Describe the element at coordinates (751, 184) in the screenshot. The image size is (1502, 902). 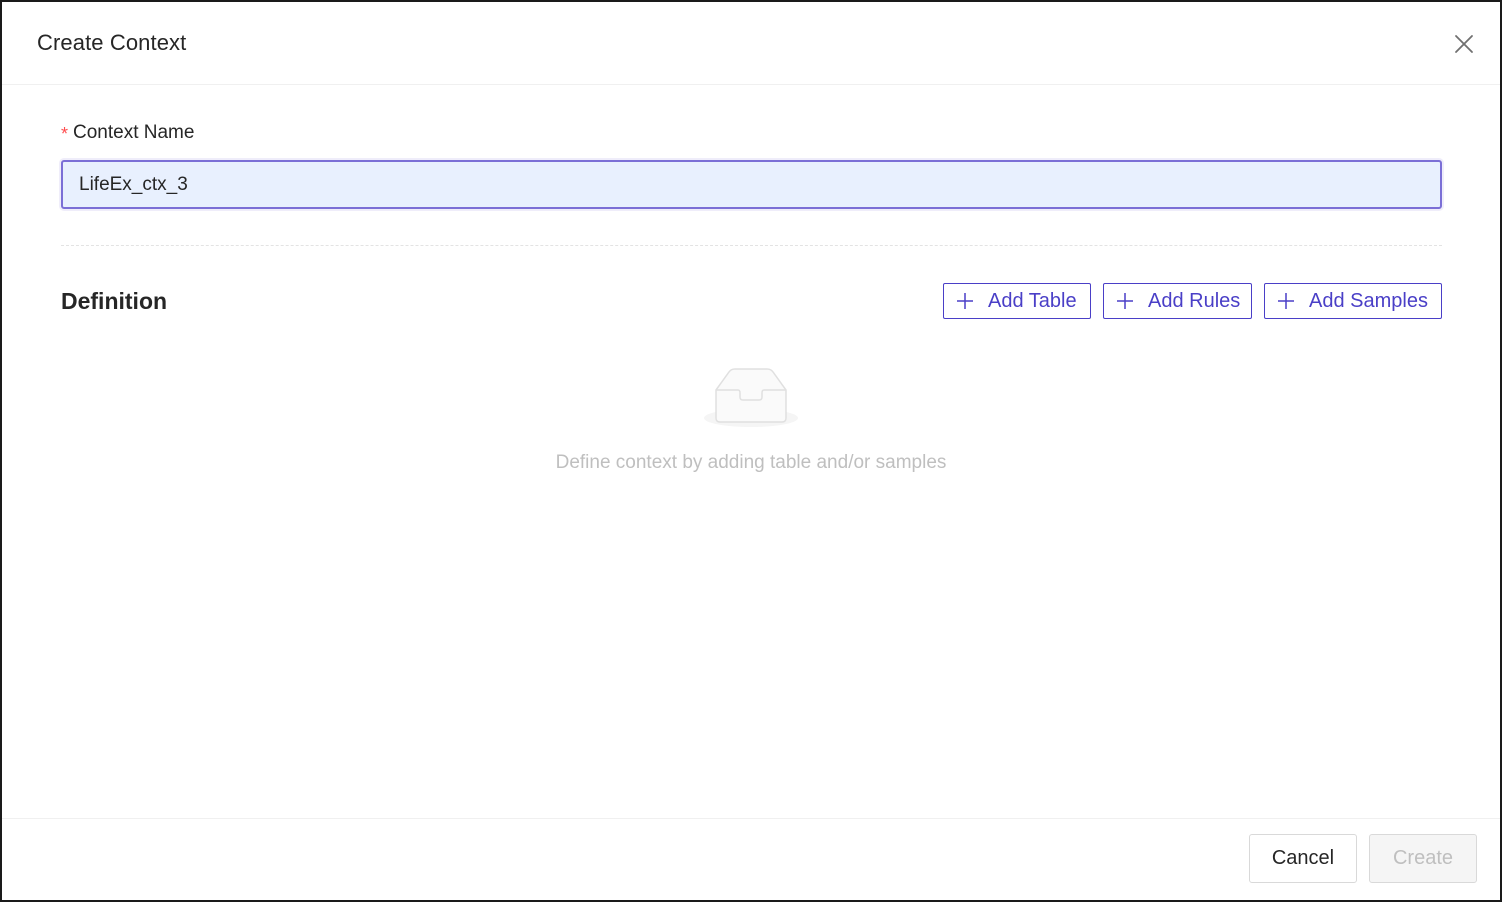
I see `context-name-input` at that location.